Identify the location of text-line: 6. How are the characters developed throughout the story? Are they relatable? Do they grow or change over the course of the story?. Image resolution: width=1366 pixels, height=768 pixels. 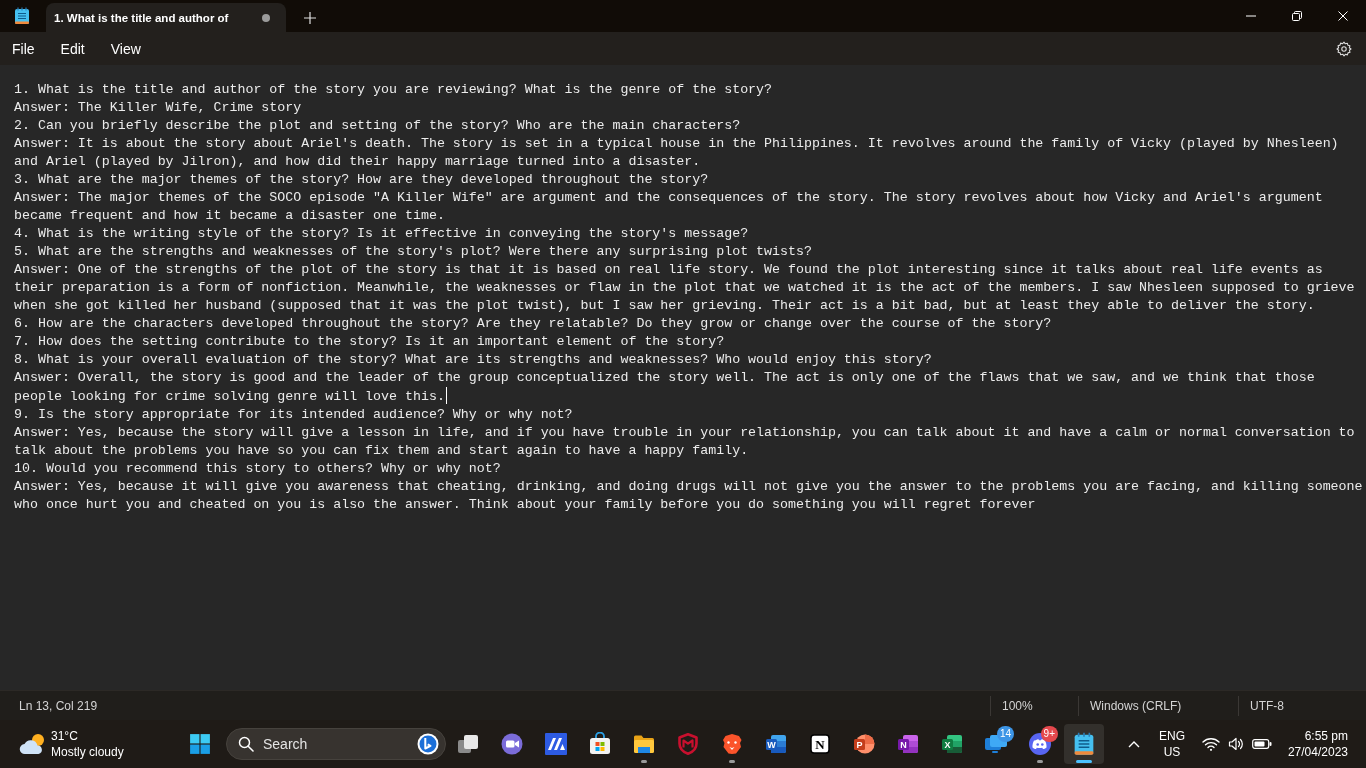
(533, 323).